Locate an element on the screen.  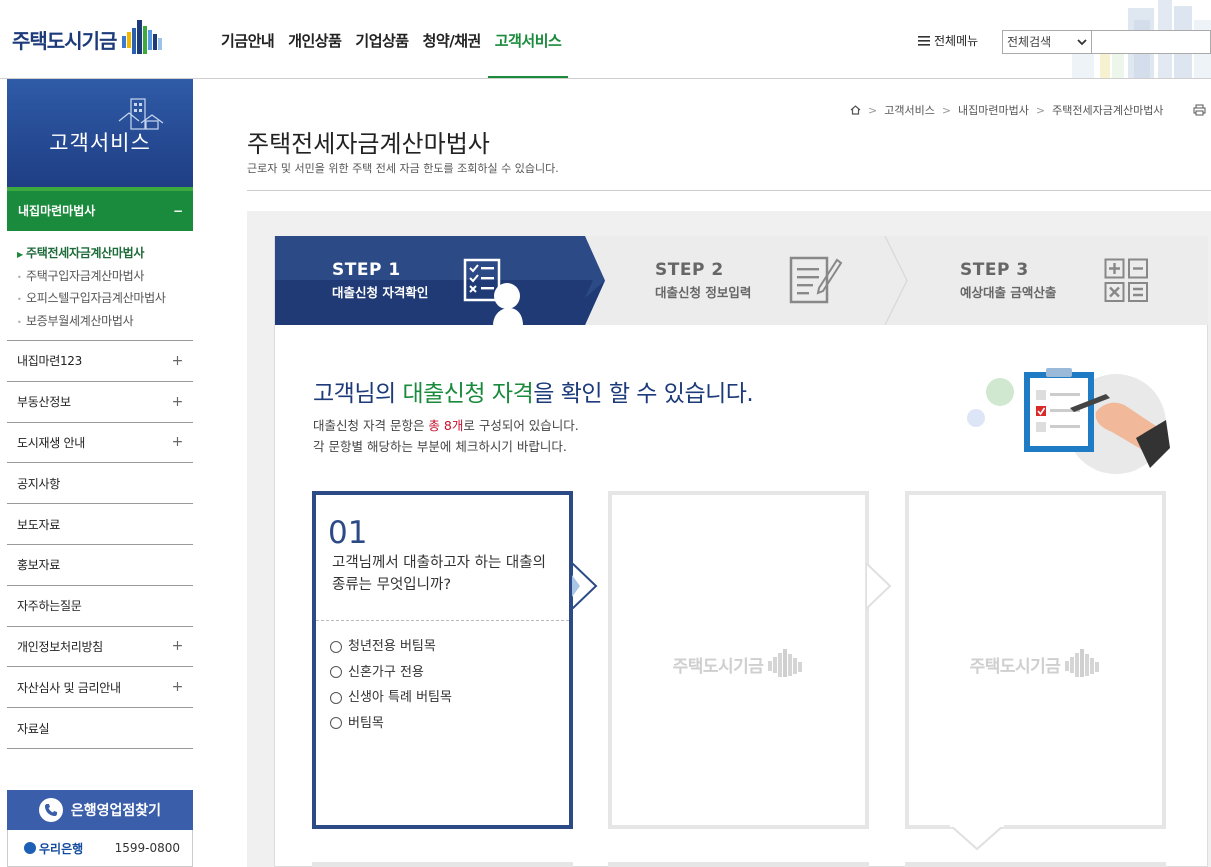
page-title: 주택전세자금계산마법사 is located at coordinates (368, 144).